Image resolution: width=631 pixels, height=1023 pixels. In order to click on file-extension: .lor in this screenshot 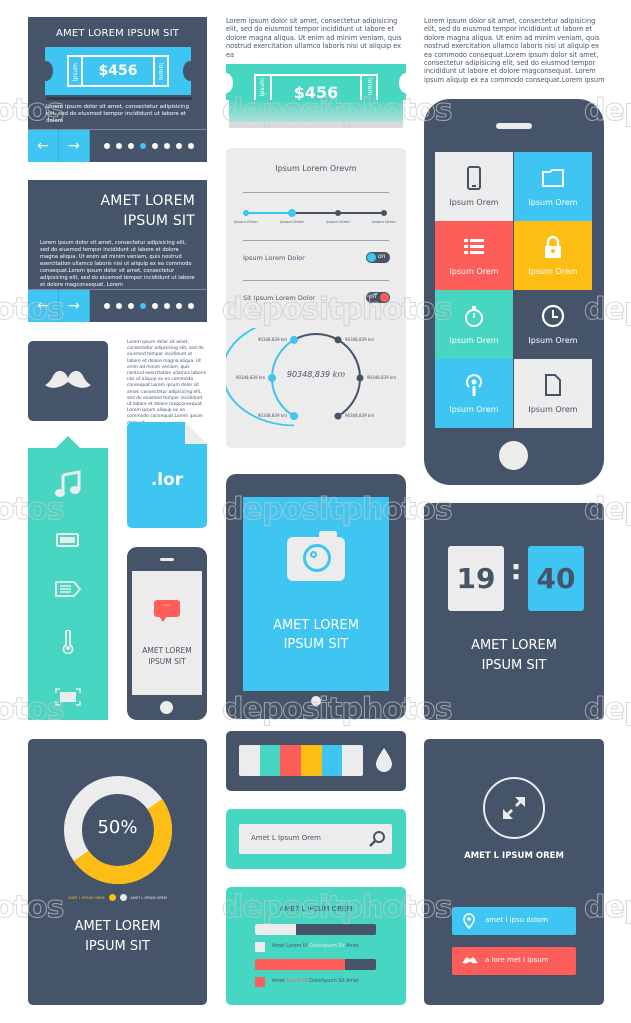, I will do `click(167, 480)`.